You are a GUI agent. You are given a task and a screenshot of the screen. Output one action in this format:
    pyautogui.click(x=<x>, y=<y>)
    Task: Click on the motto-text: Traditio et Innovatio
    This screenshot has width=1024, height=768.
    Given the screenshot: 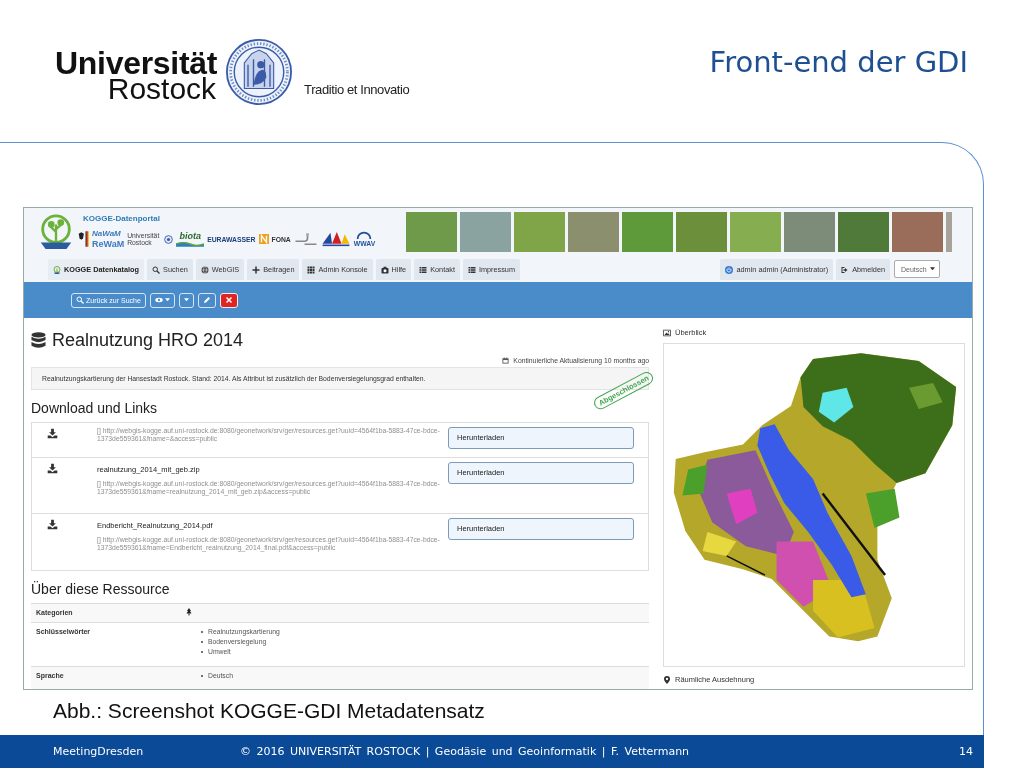 What is the action you would take?
    pyautogui.click(x=357, y=89)
    